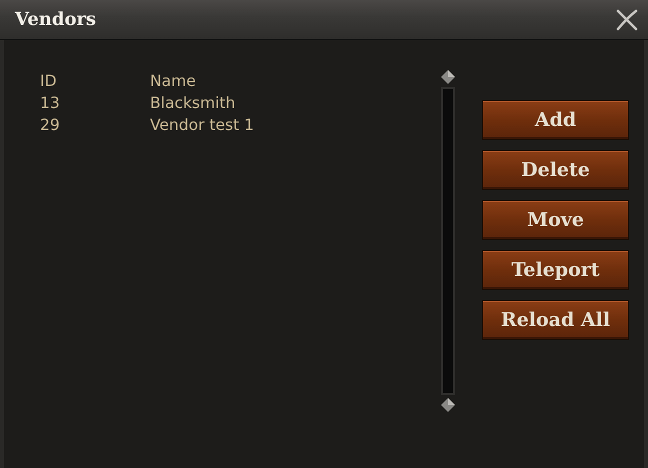 The height and width of the screenshot is (468, 648). What do you see at coordinates (48, 81) in the screenshot?
I see `column-header: ID` at bounding box center [48, 81].